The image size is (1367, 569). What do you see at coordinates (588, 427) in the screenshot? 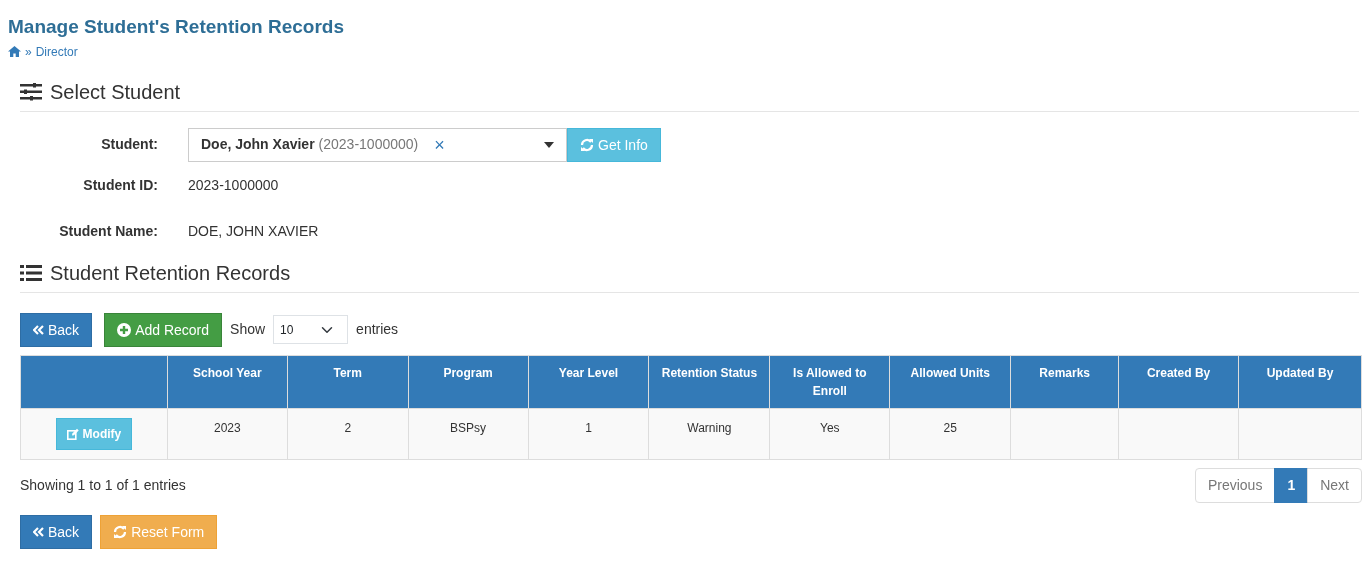
I see `table-cell: 1` at bounding box center [588, 427].